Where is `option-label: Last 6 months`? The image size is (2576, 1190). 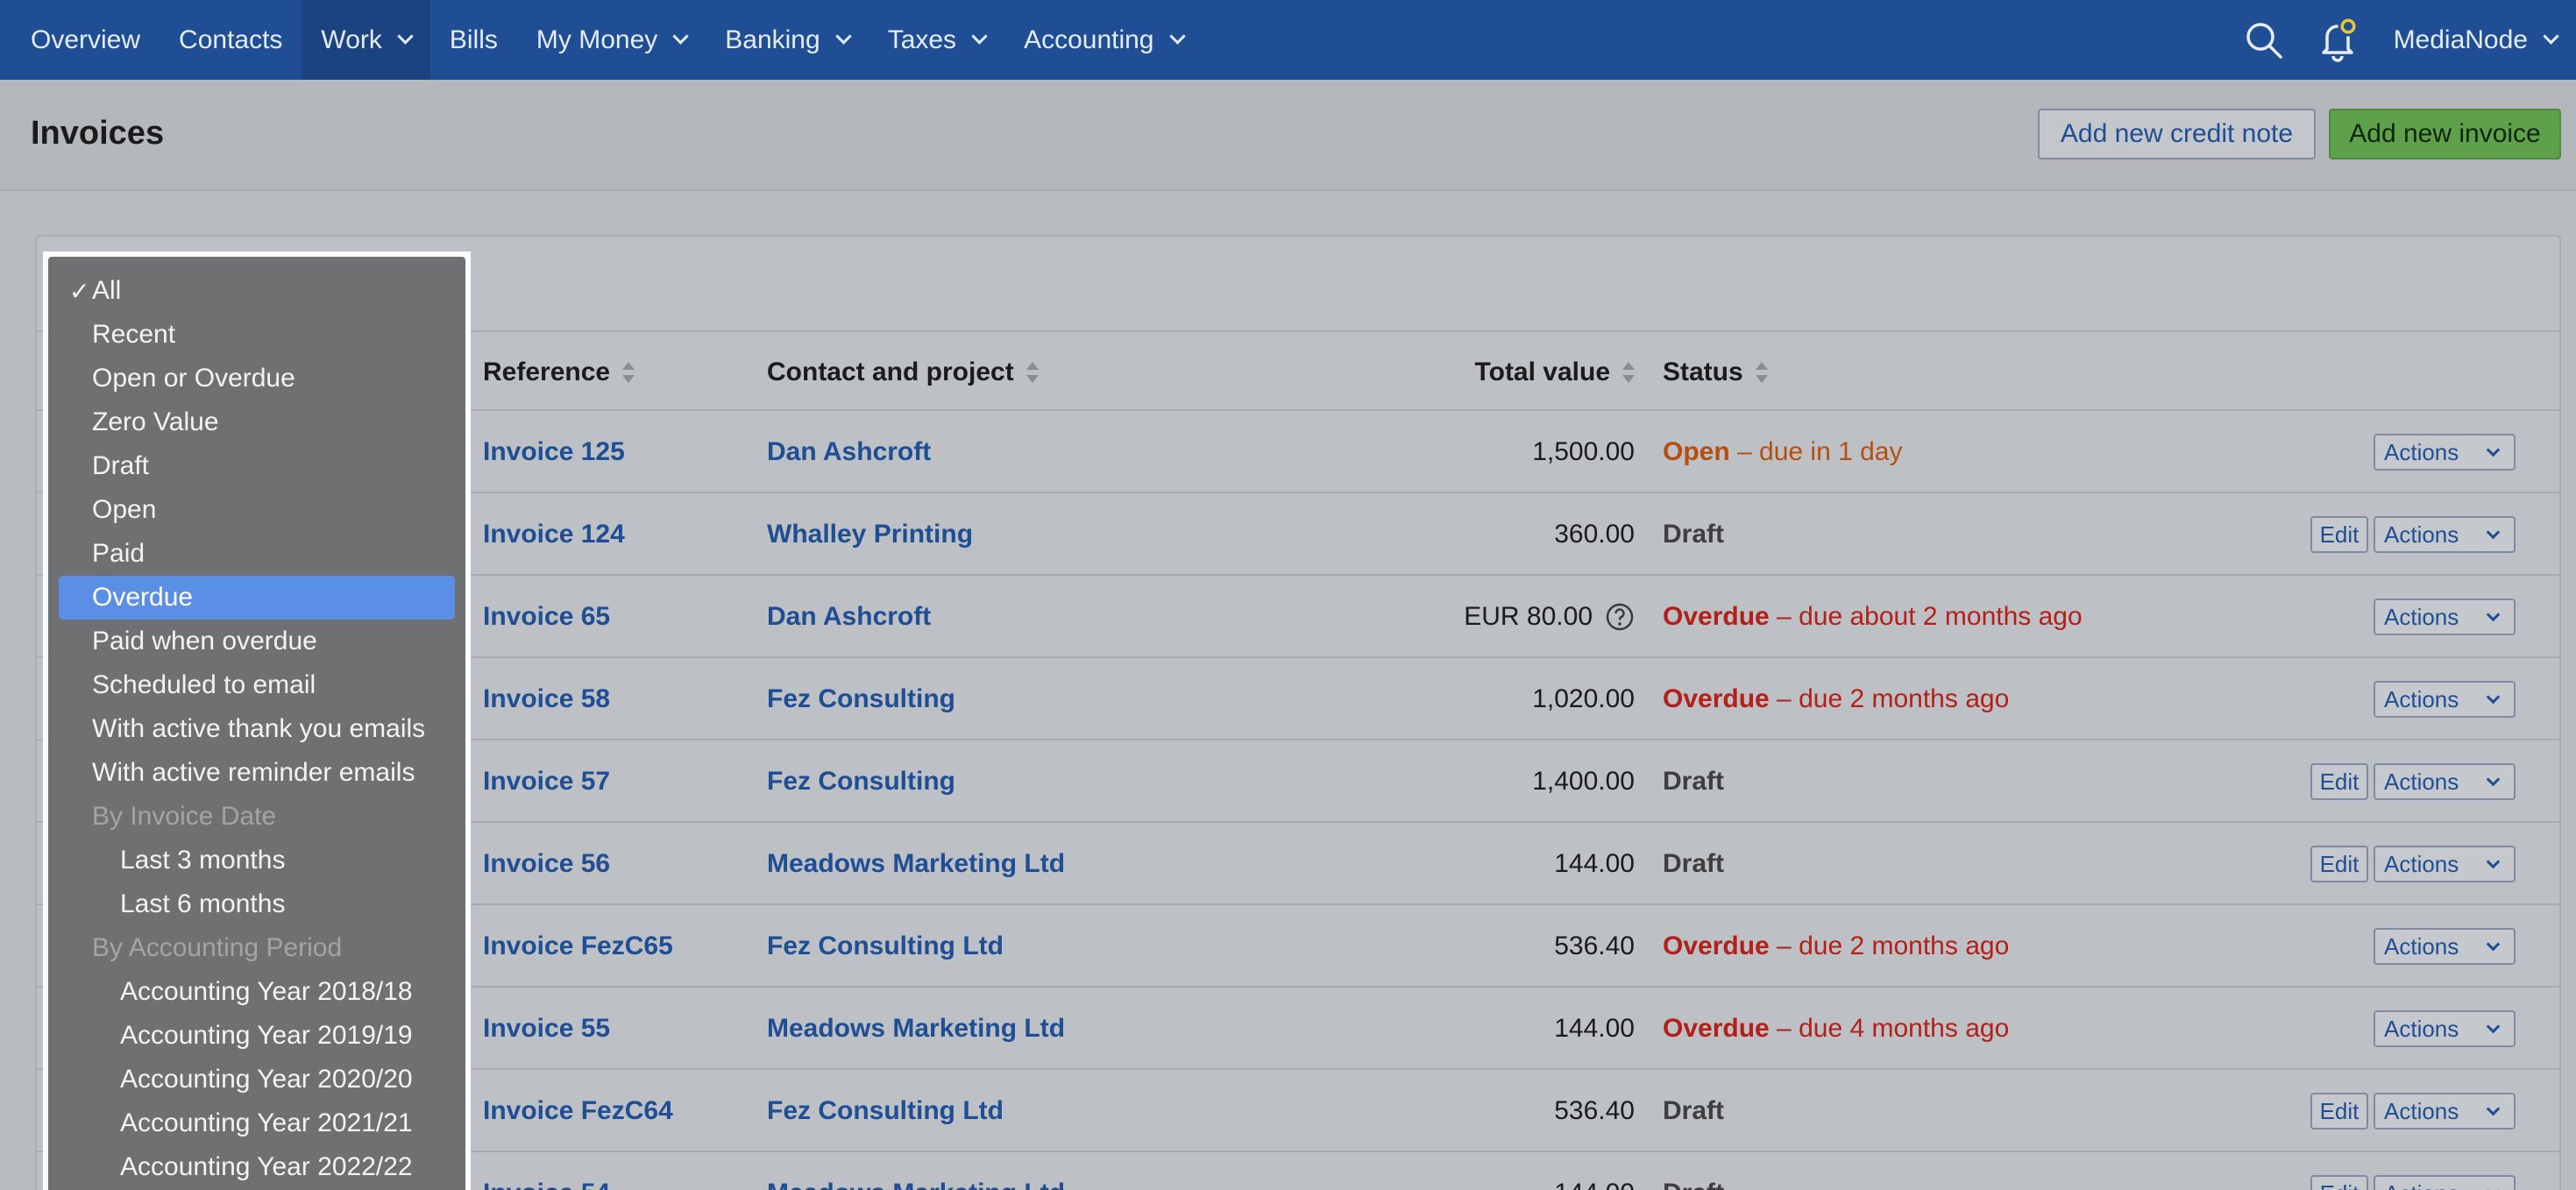 option-label: Last 6 months is located at coordinates (203, 903).